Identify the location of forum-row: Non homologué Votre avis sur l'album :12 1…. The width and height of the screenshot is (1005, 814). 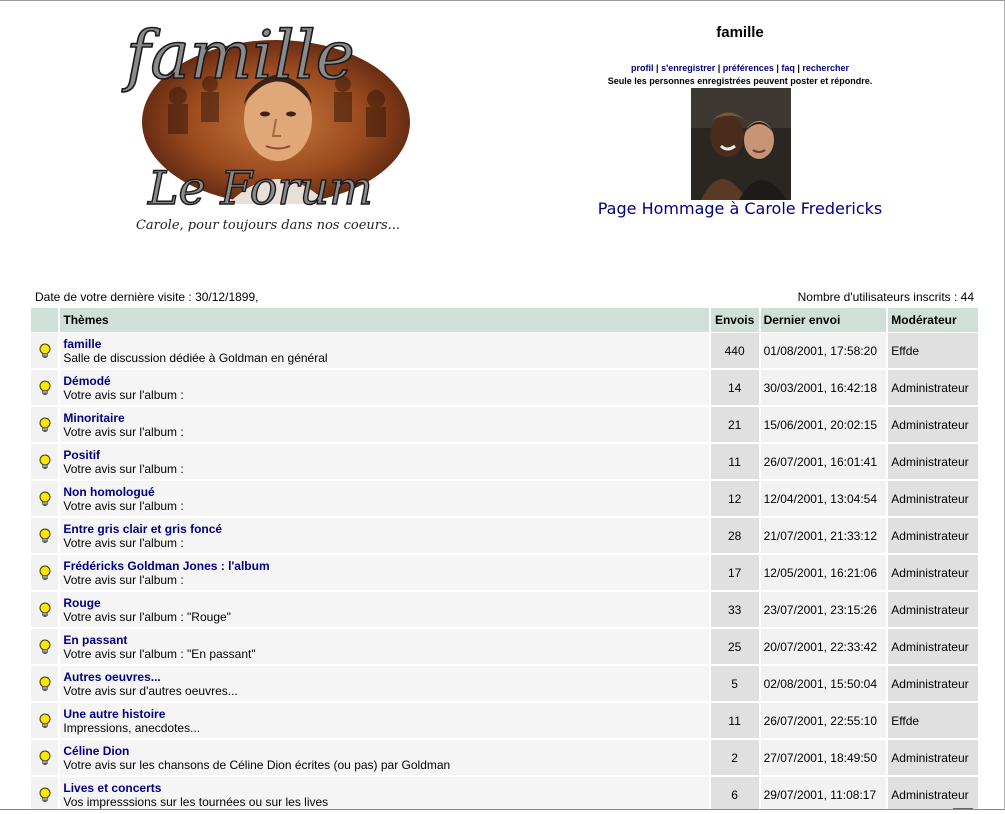
(504, 499).